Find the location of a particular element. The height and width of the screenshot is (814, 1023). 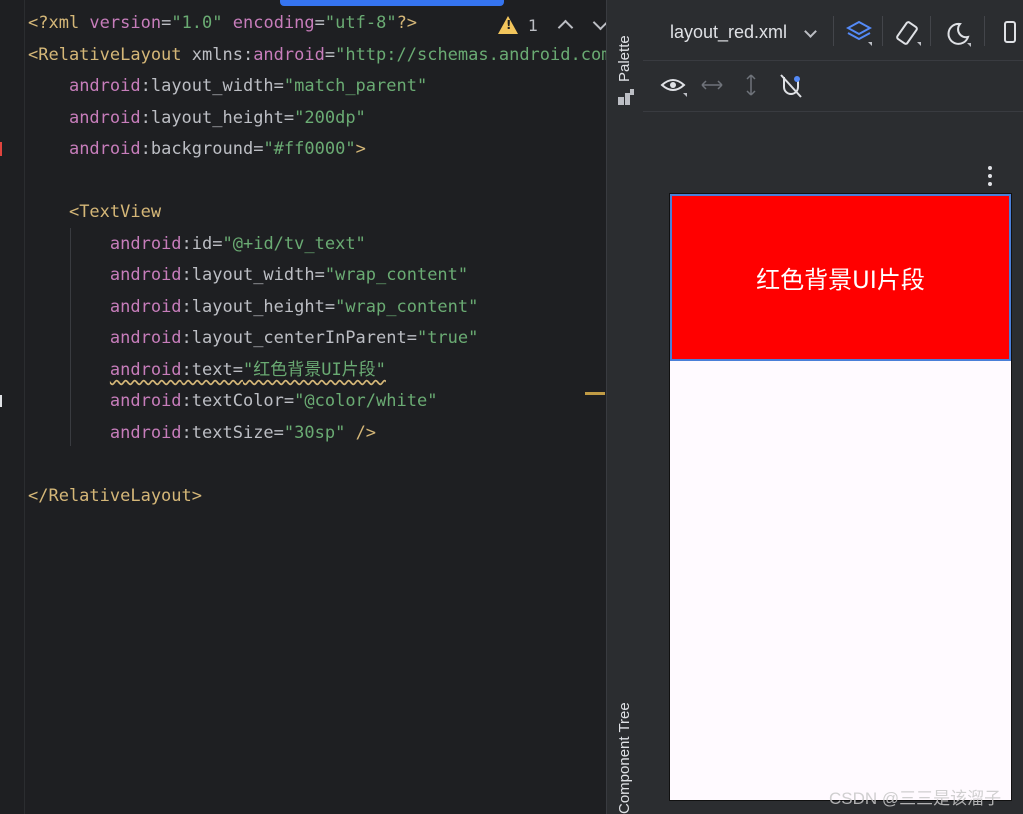

code-token: "@+id/tv_text" is located at coordinates (294, 243).